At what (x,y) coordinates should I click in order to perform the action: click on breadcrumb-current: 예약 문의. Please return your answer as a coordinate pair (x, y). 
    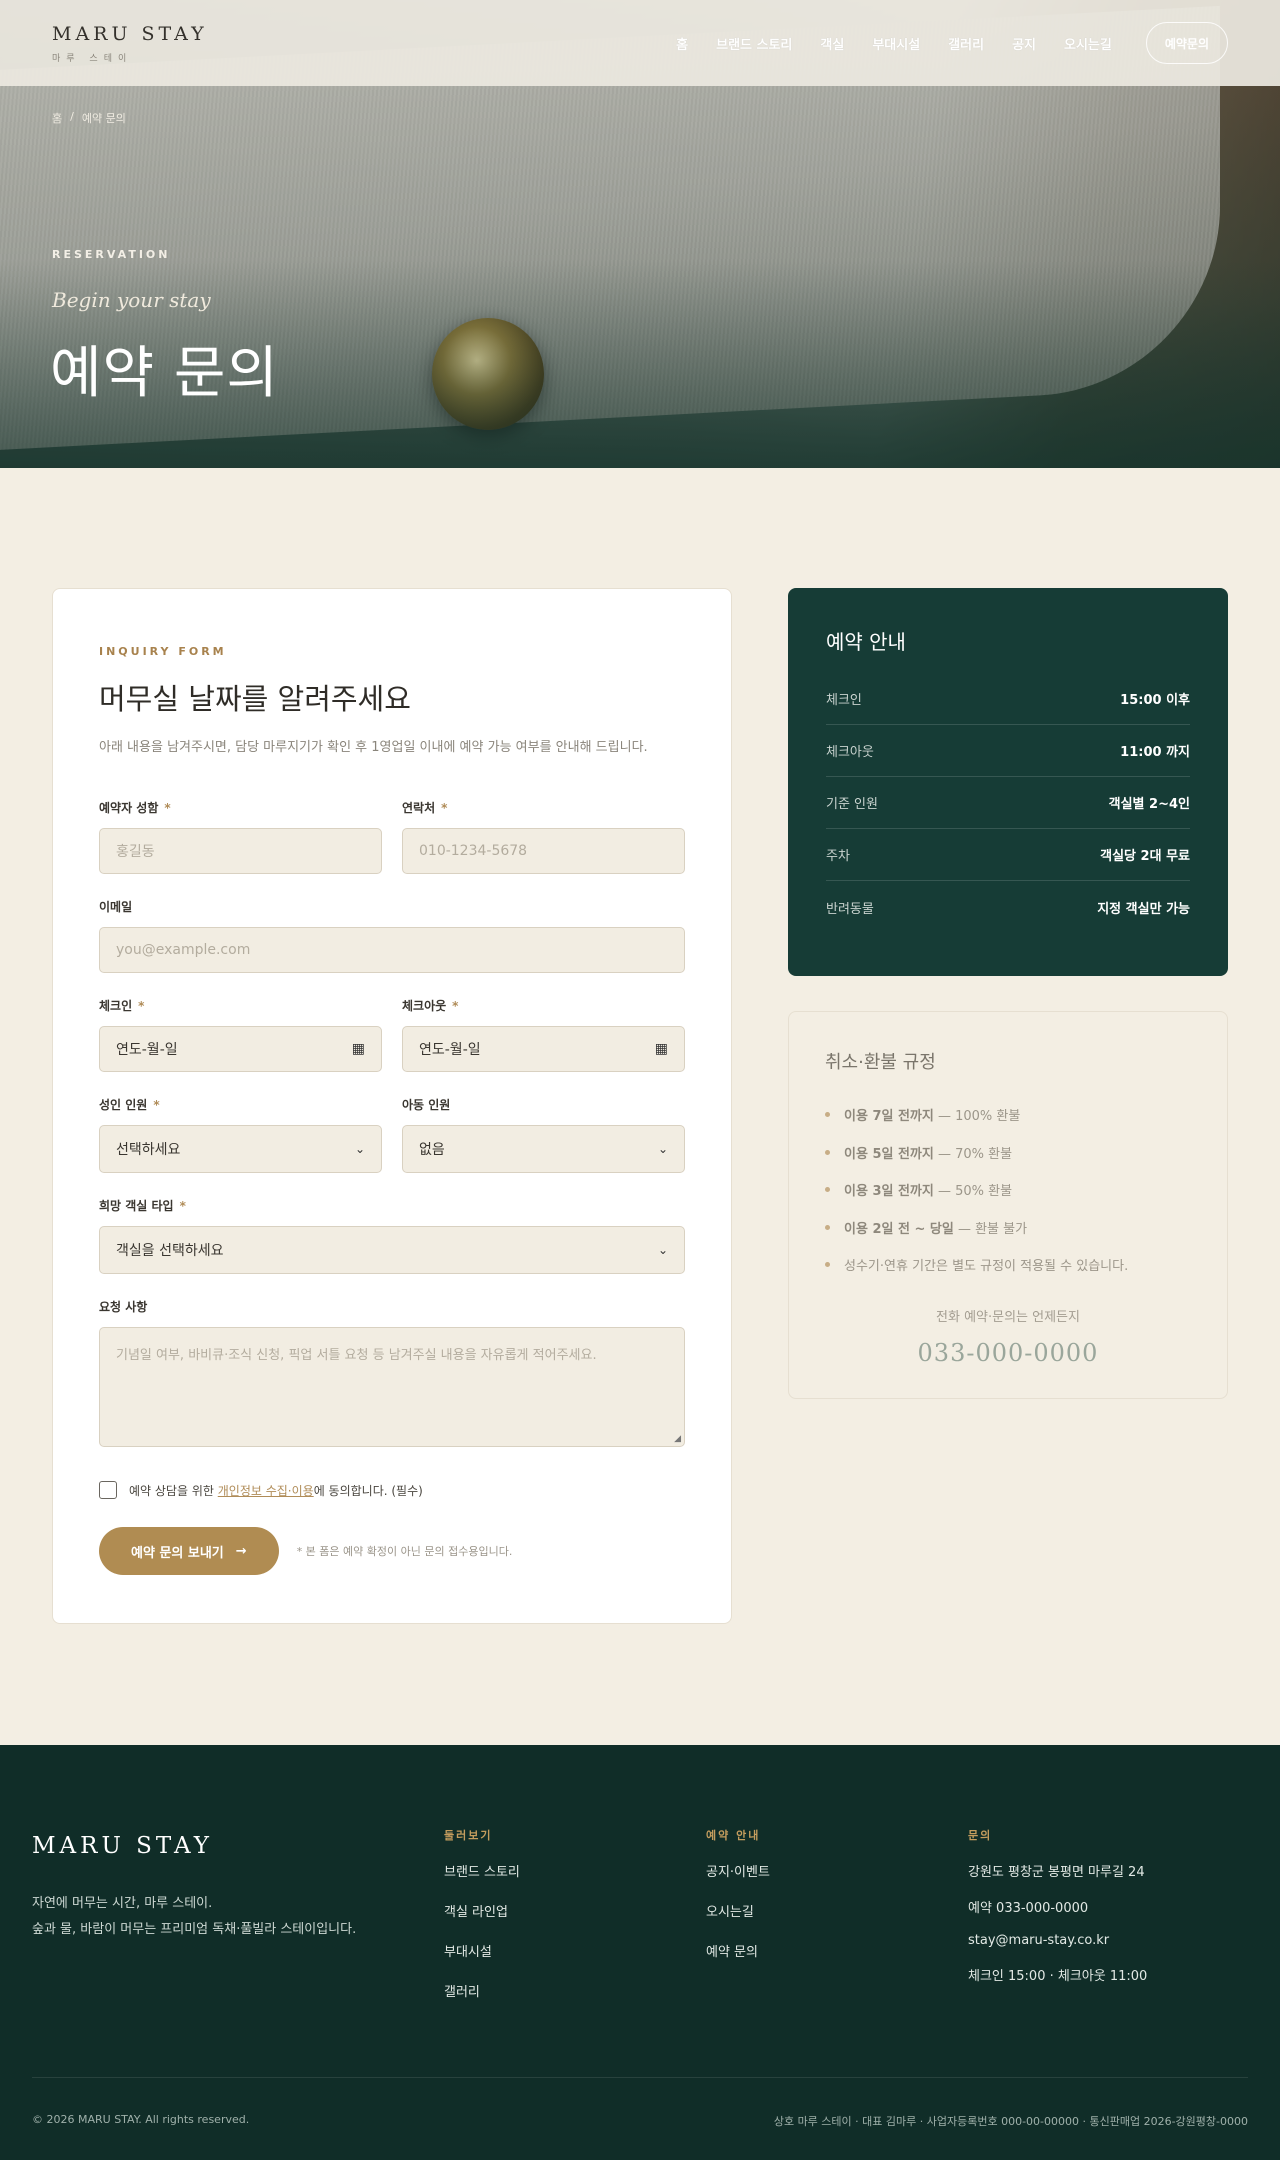
    Looking at the image, I should click on (103, 118).